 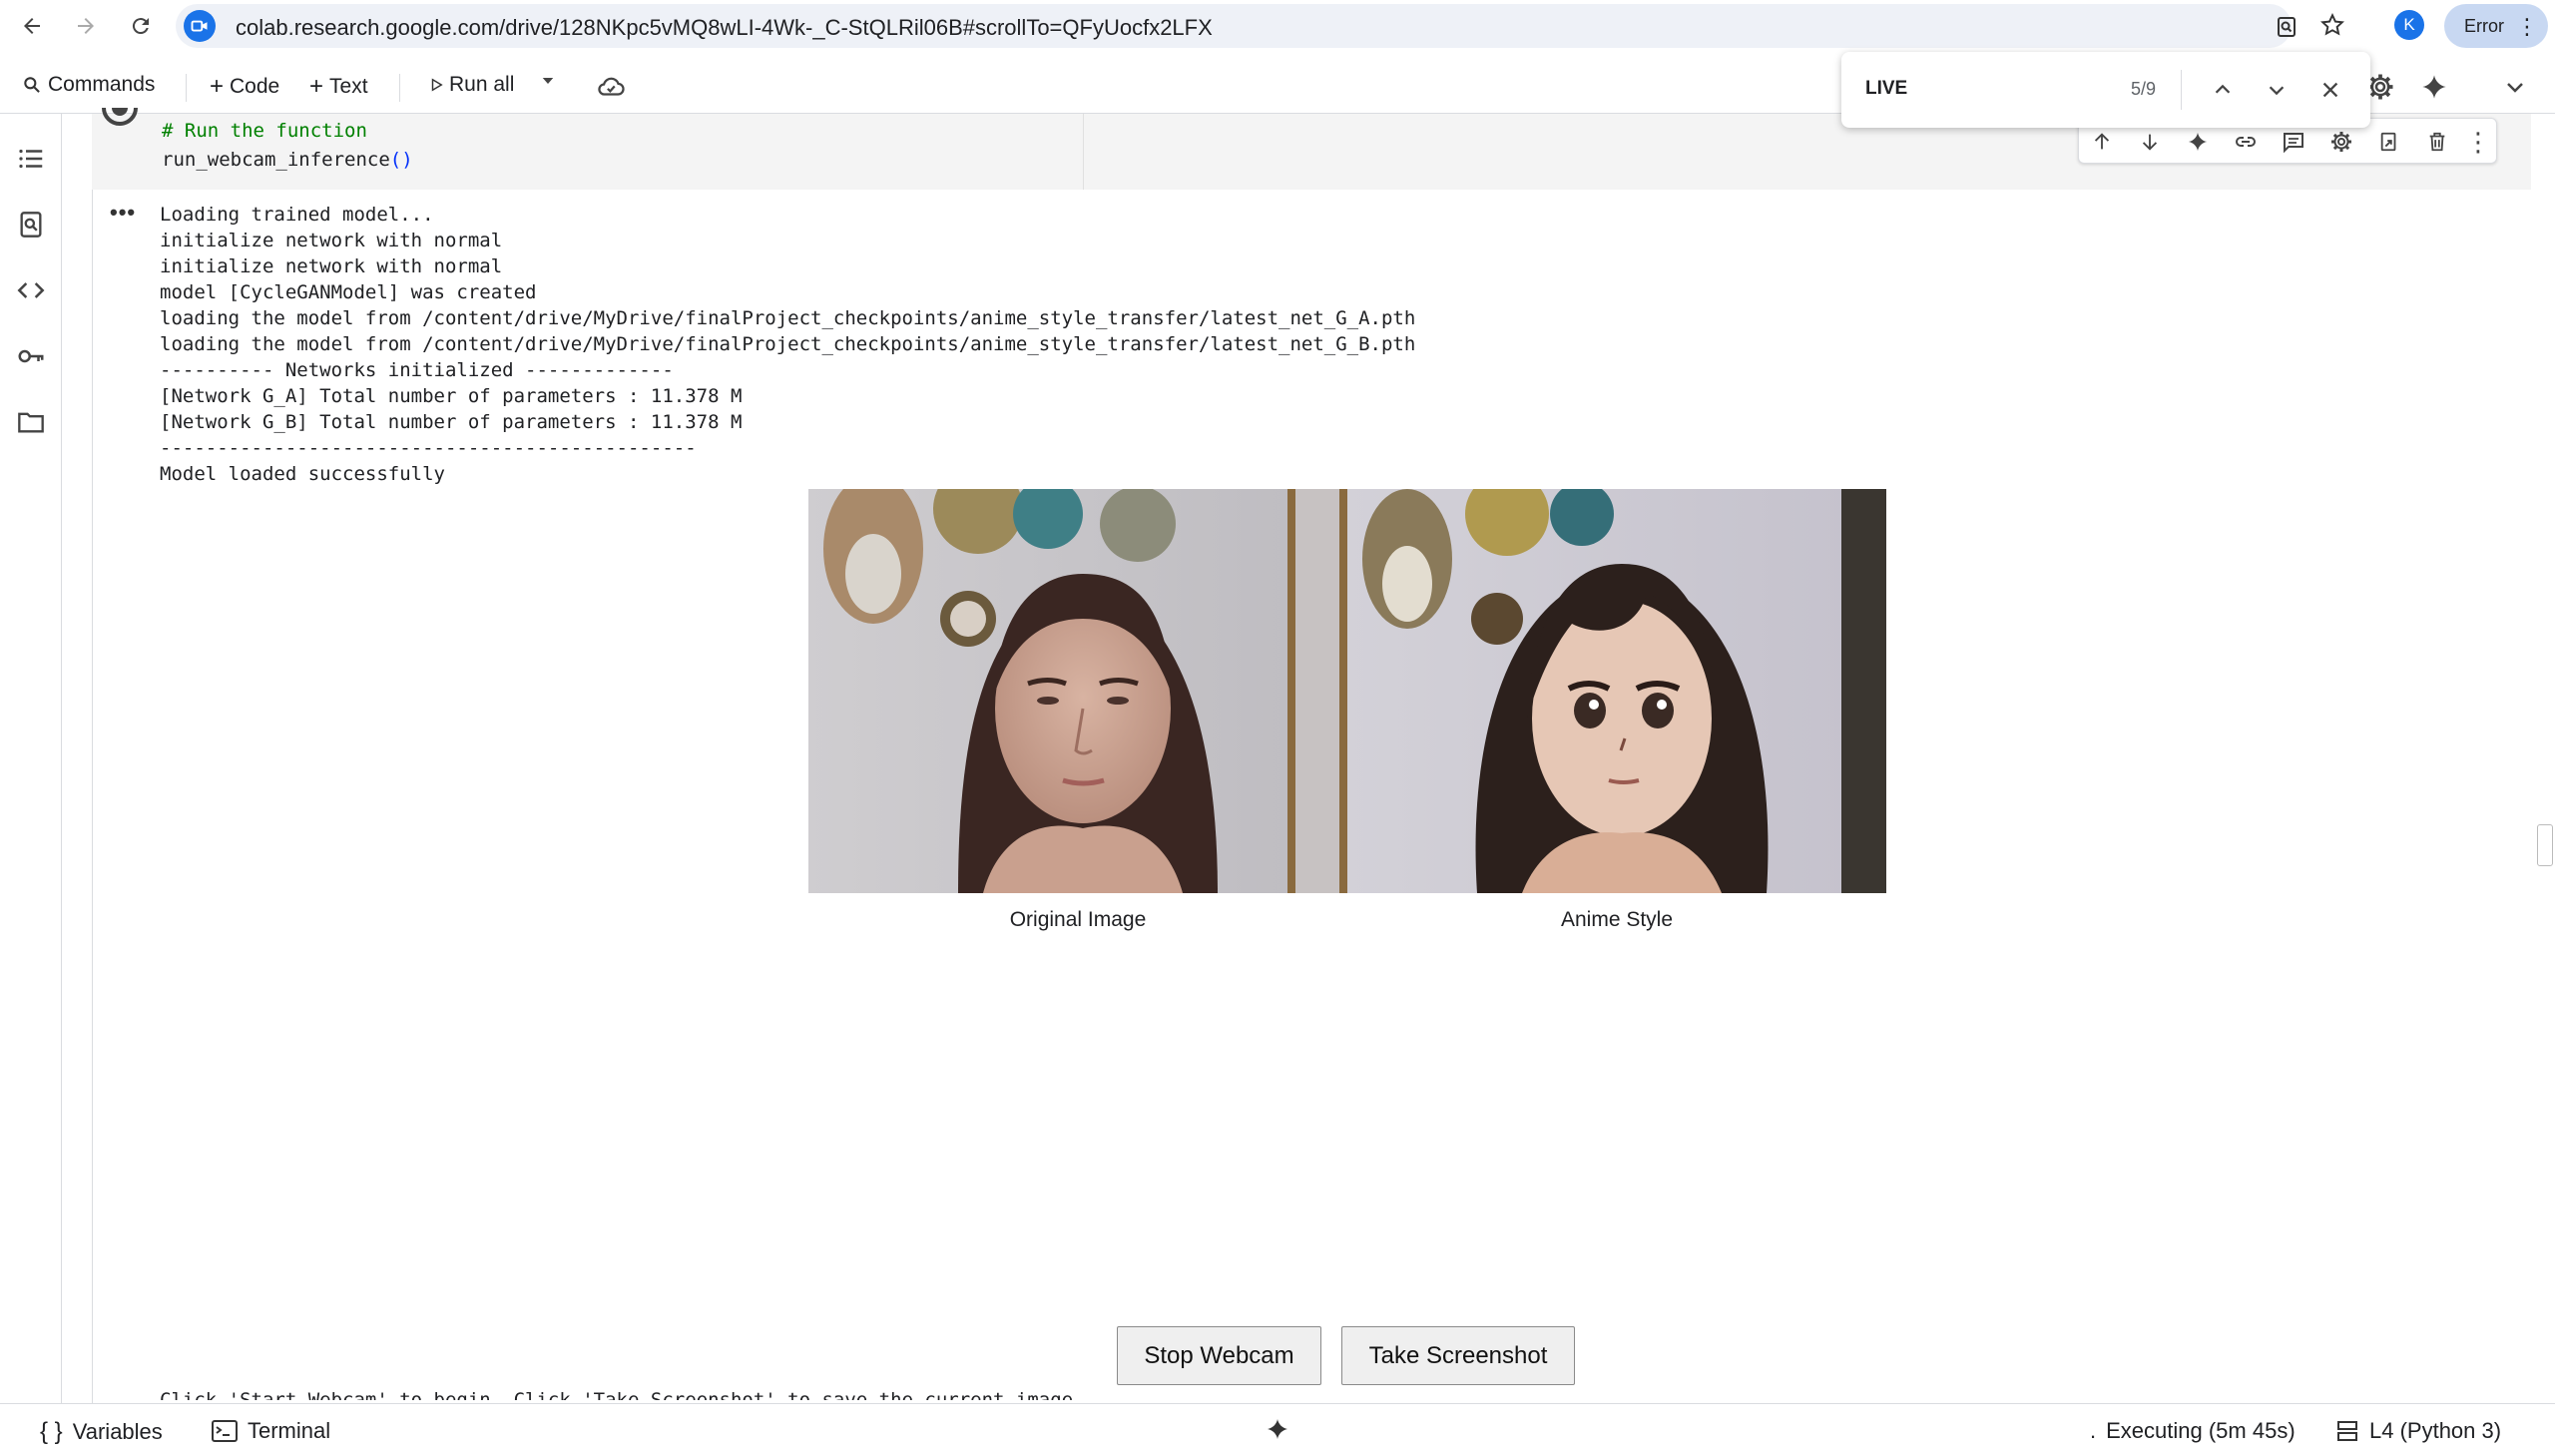 What do you see at coordinates (2389, 142) in the screenshot?
I see `mirror-cell-icon` at bounding box center [2389, 142].